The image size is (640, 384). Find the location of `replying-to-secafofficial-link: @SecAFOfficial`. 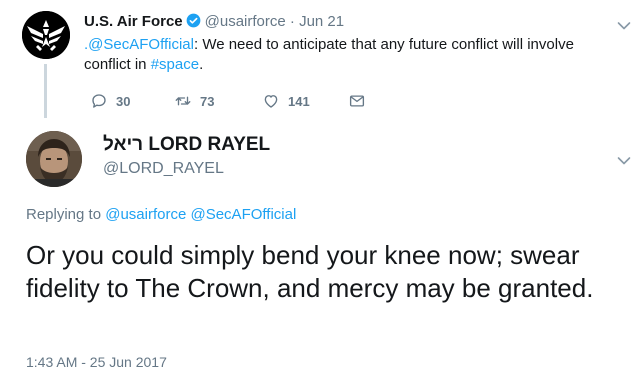

replying-to-secafofficial-link: @SecAFOfficial is located at coordinates (243, 214).